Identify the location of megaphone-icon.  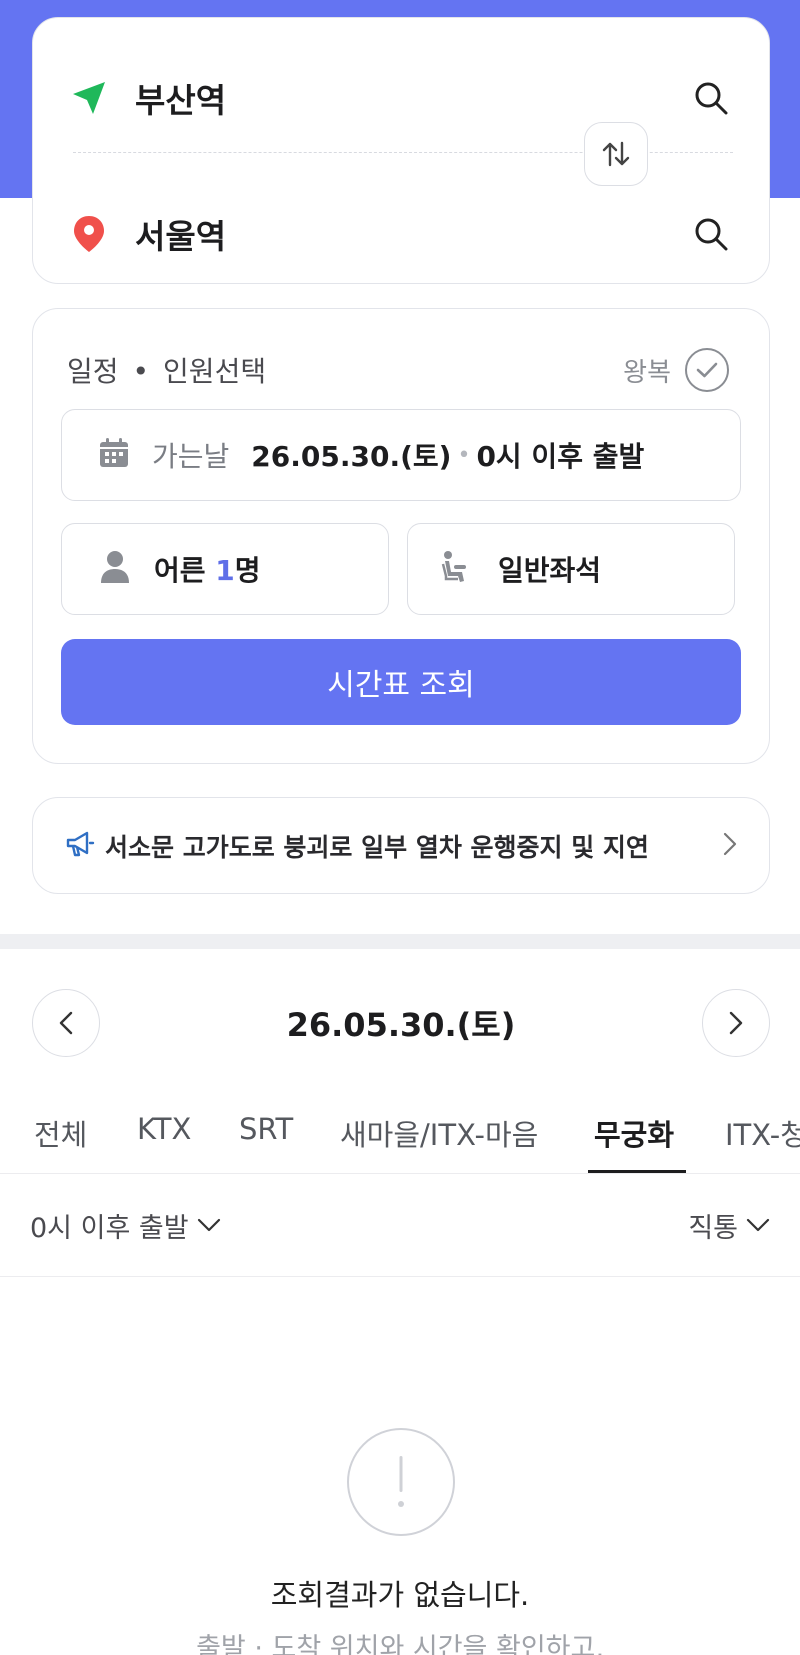
(80, 846).